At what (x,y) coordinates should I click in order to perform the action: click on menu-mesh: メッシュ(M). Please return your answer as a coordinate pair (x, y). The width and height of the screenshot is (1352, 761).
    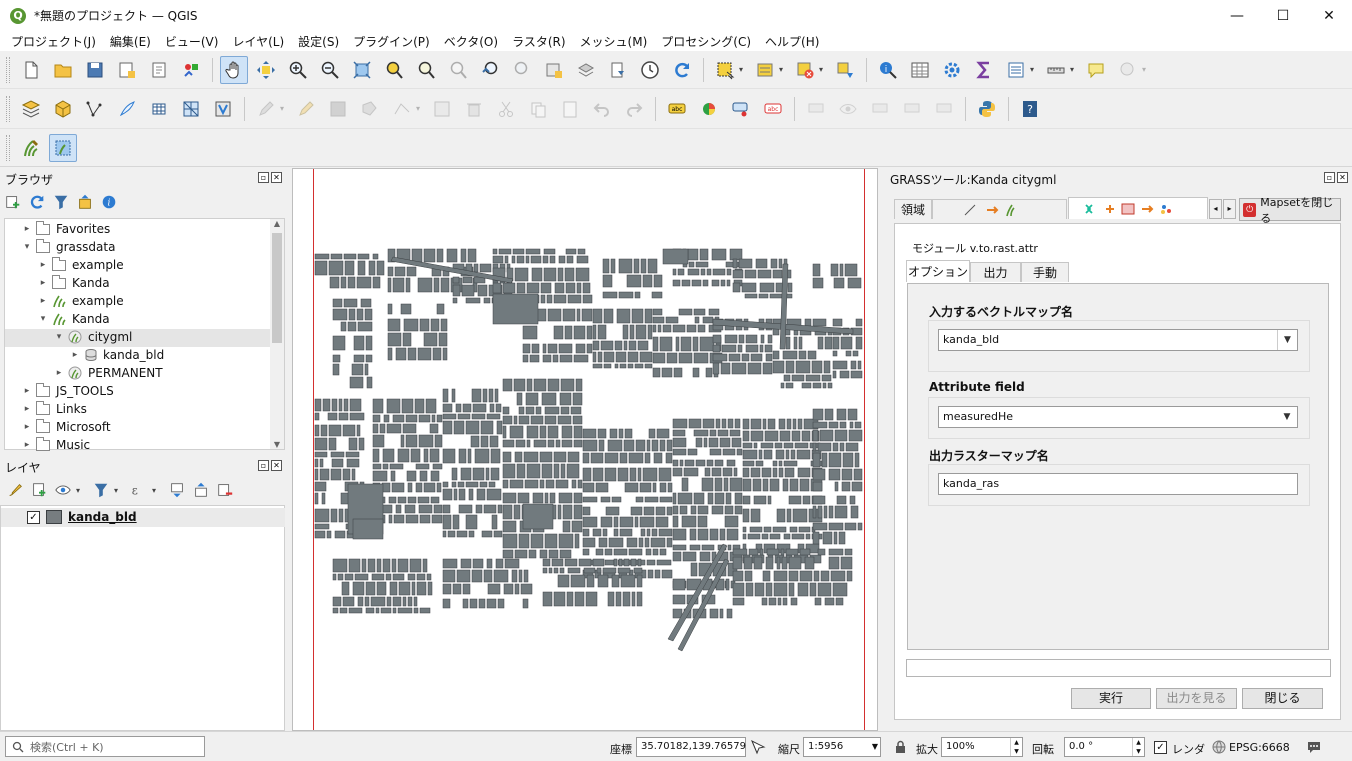
    Looking at the image, I should click on (614, 41).